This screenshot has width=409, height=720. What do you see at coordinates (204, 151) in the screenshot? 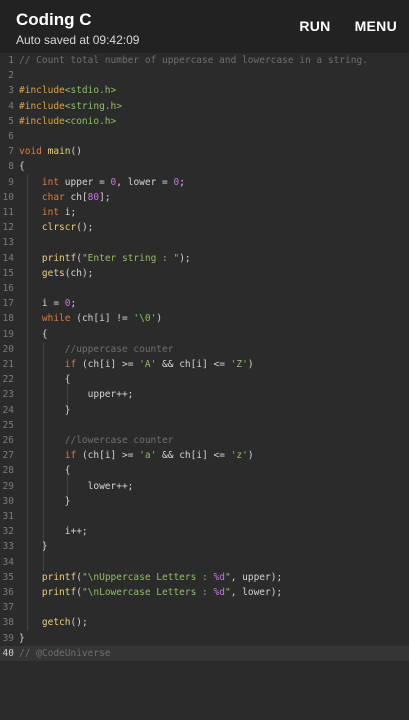
I see `code-line: 7 void main()` at bounding box center [204, 151].